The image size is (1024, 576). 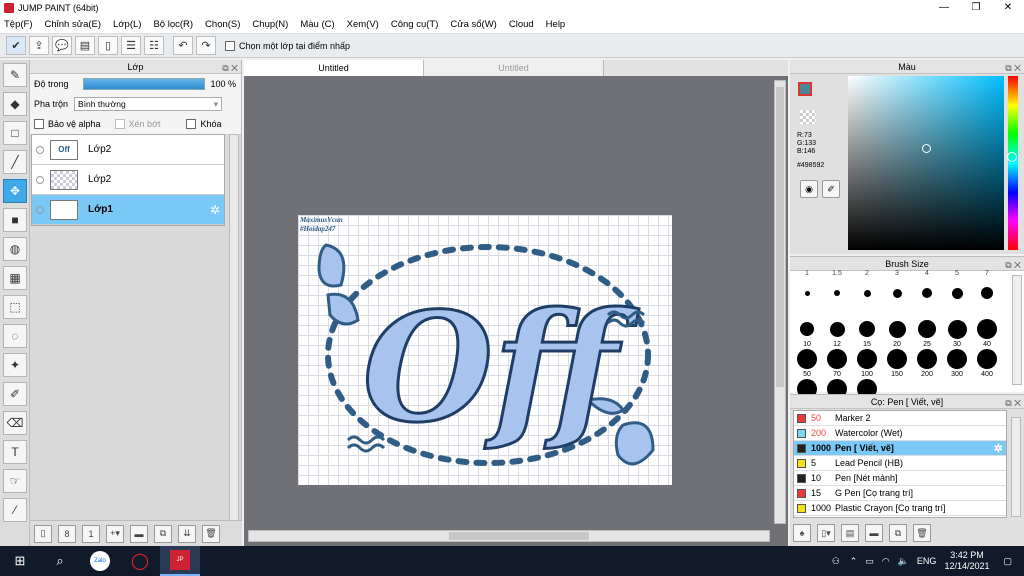 I want to click on foreground-color-swatch, so click(x=805, y=89).